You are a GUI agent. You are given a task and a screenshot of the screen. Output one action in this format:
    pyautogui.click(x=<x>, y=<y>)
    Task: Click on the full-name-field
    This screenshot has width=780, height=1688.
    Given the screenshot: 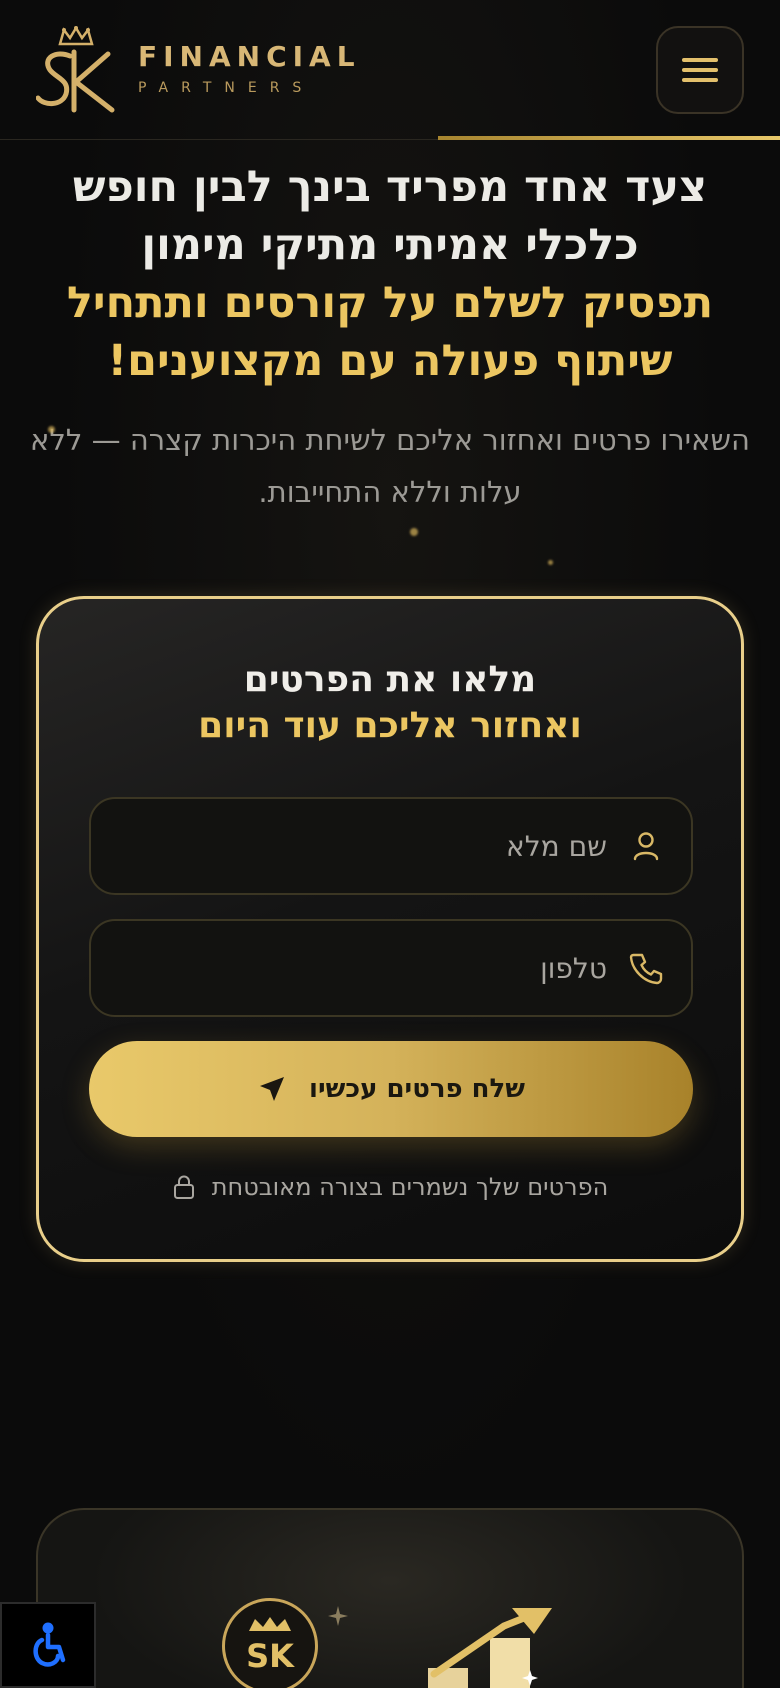 What is the action you would take?
    pyautogui.click(x=391, y=846)
    